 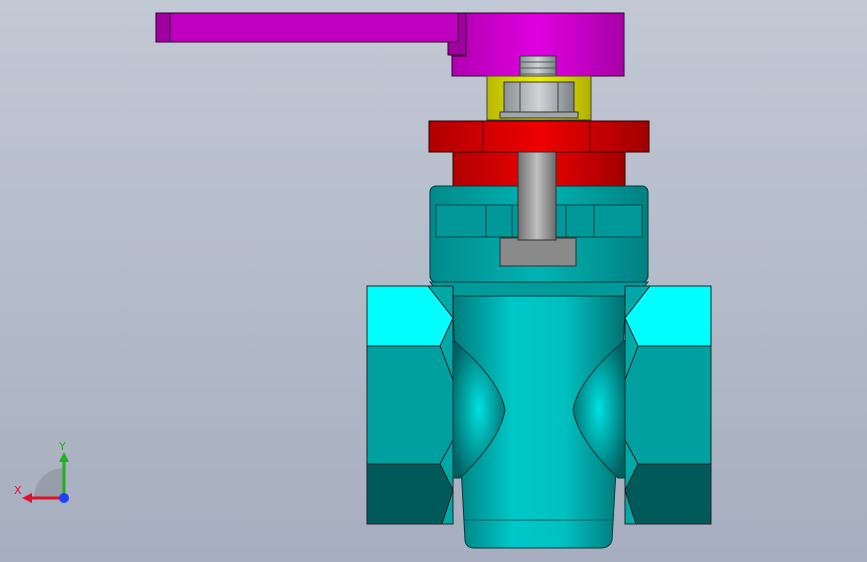 I want to click on x-axis-label: X, so click(x=18, y=490).